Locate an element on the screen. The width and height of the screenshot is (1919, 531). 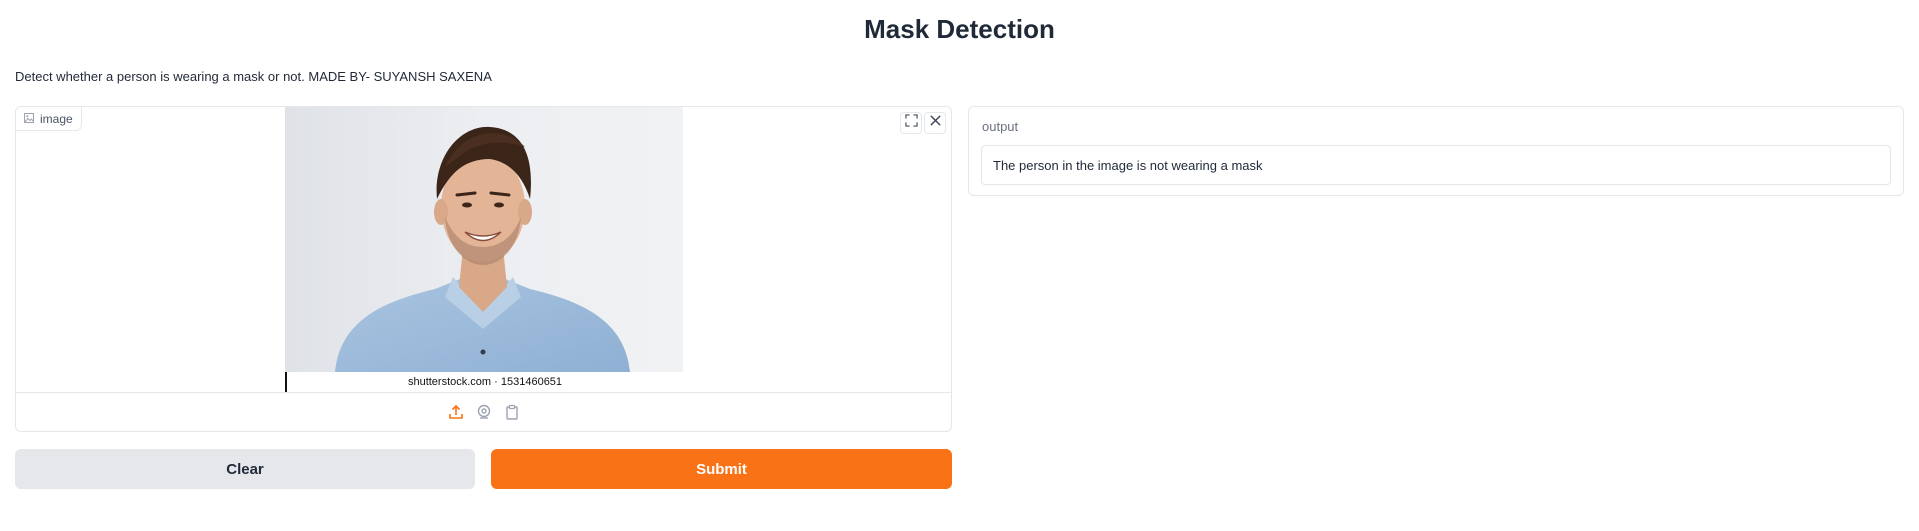
upload-icon is located at coordinates (456, 412).